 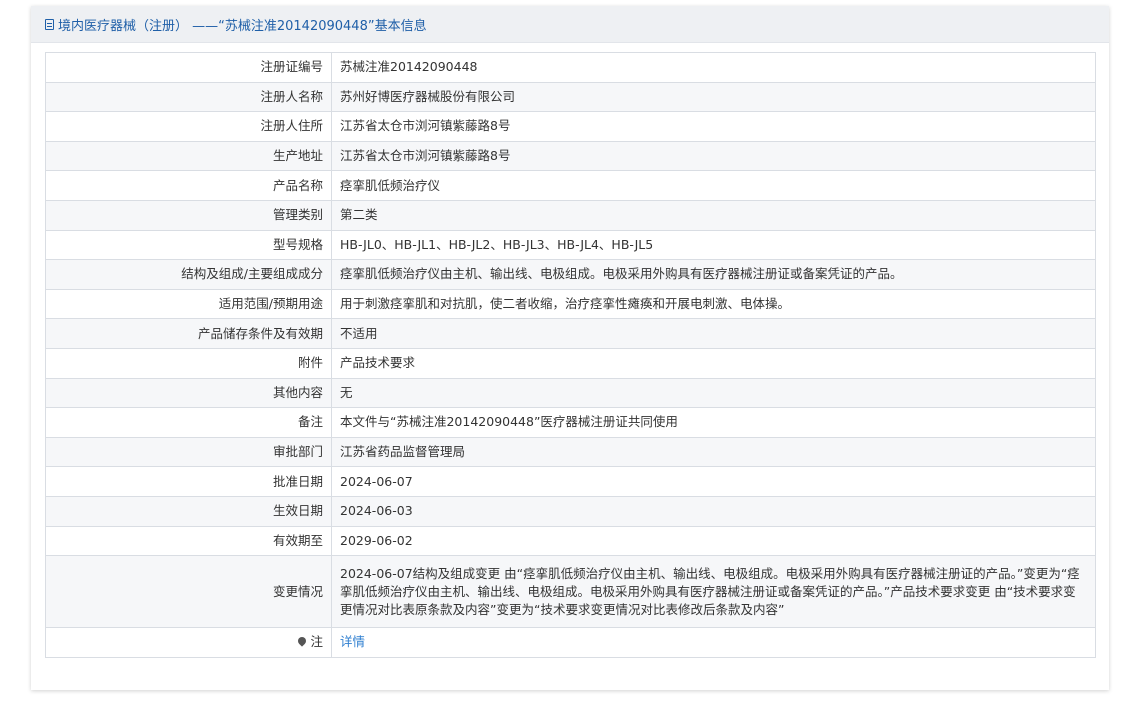 What do you see at coordinates (713, 541) in the screenshot?
I see `row-value: 2029-06-02` at bounding box center [713, 541].